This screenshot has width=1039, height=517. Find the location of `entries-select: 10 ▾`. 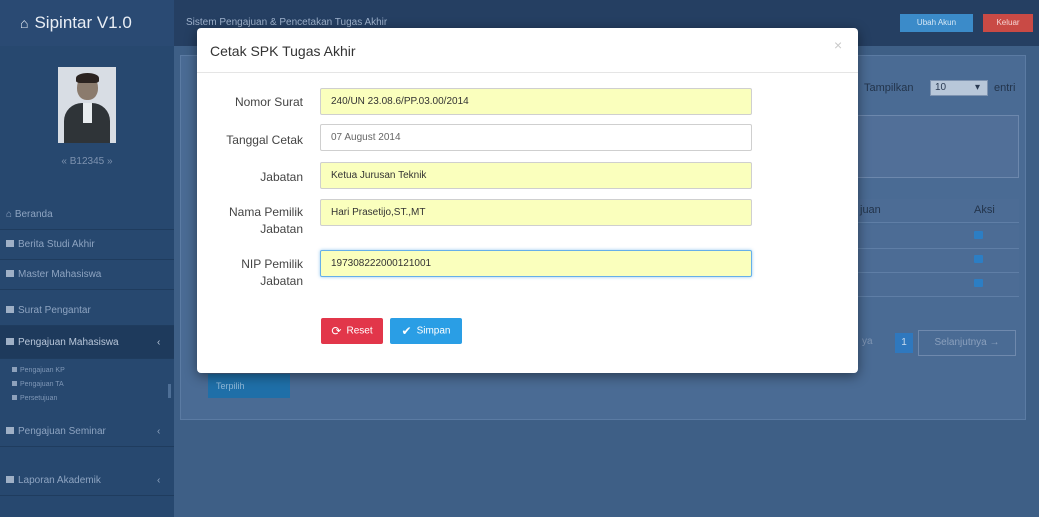

entries-select: 10 ▾ is located at coordinates (959, 88).